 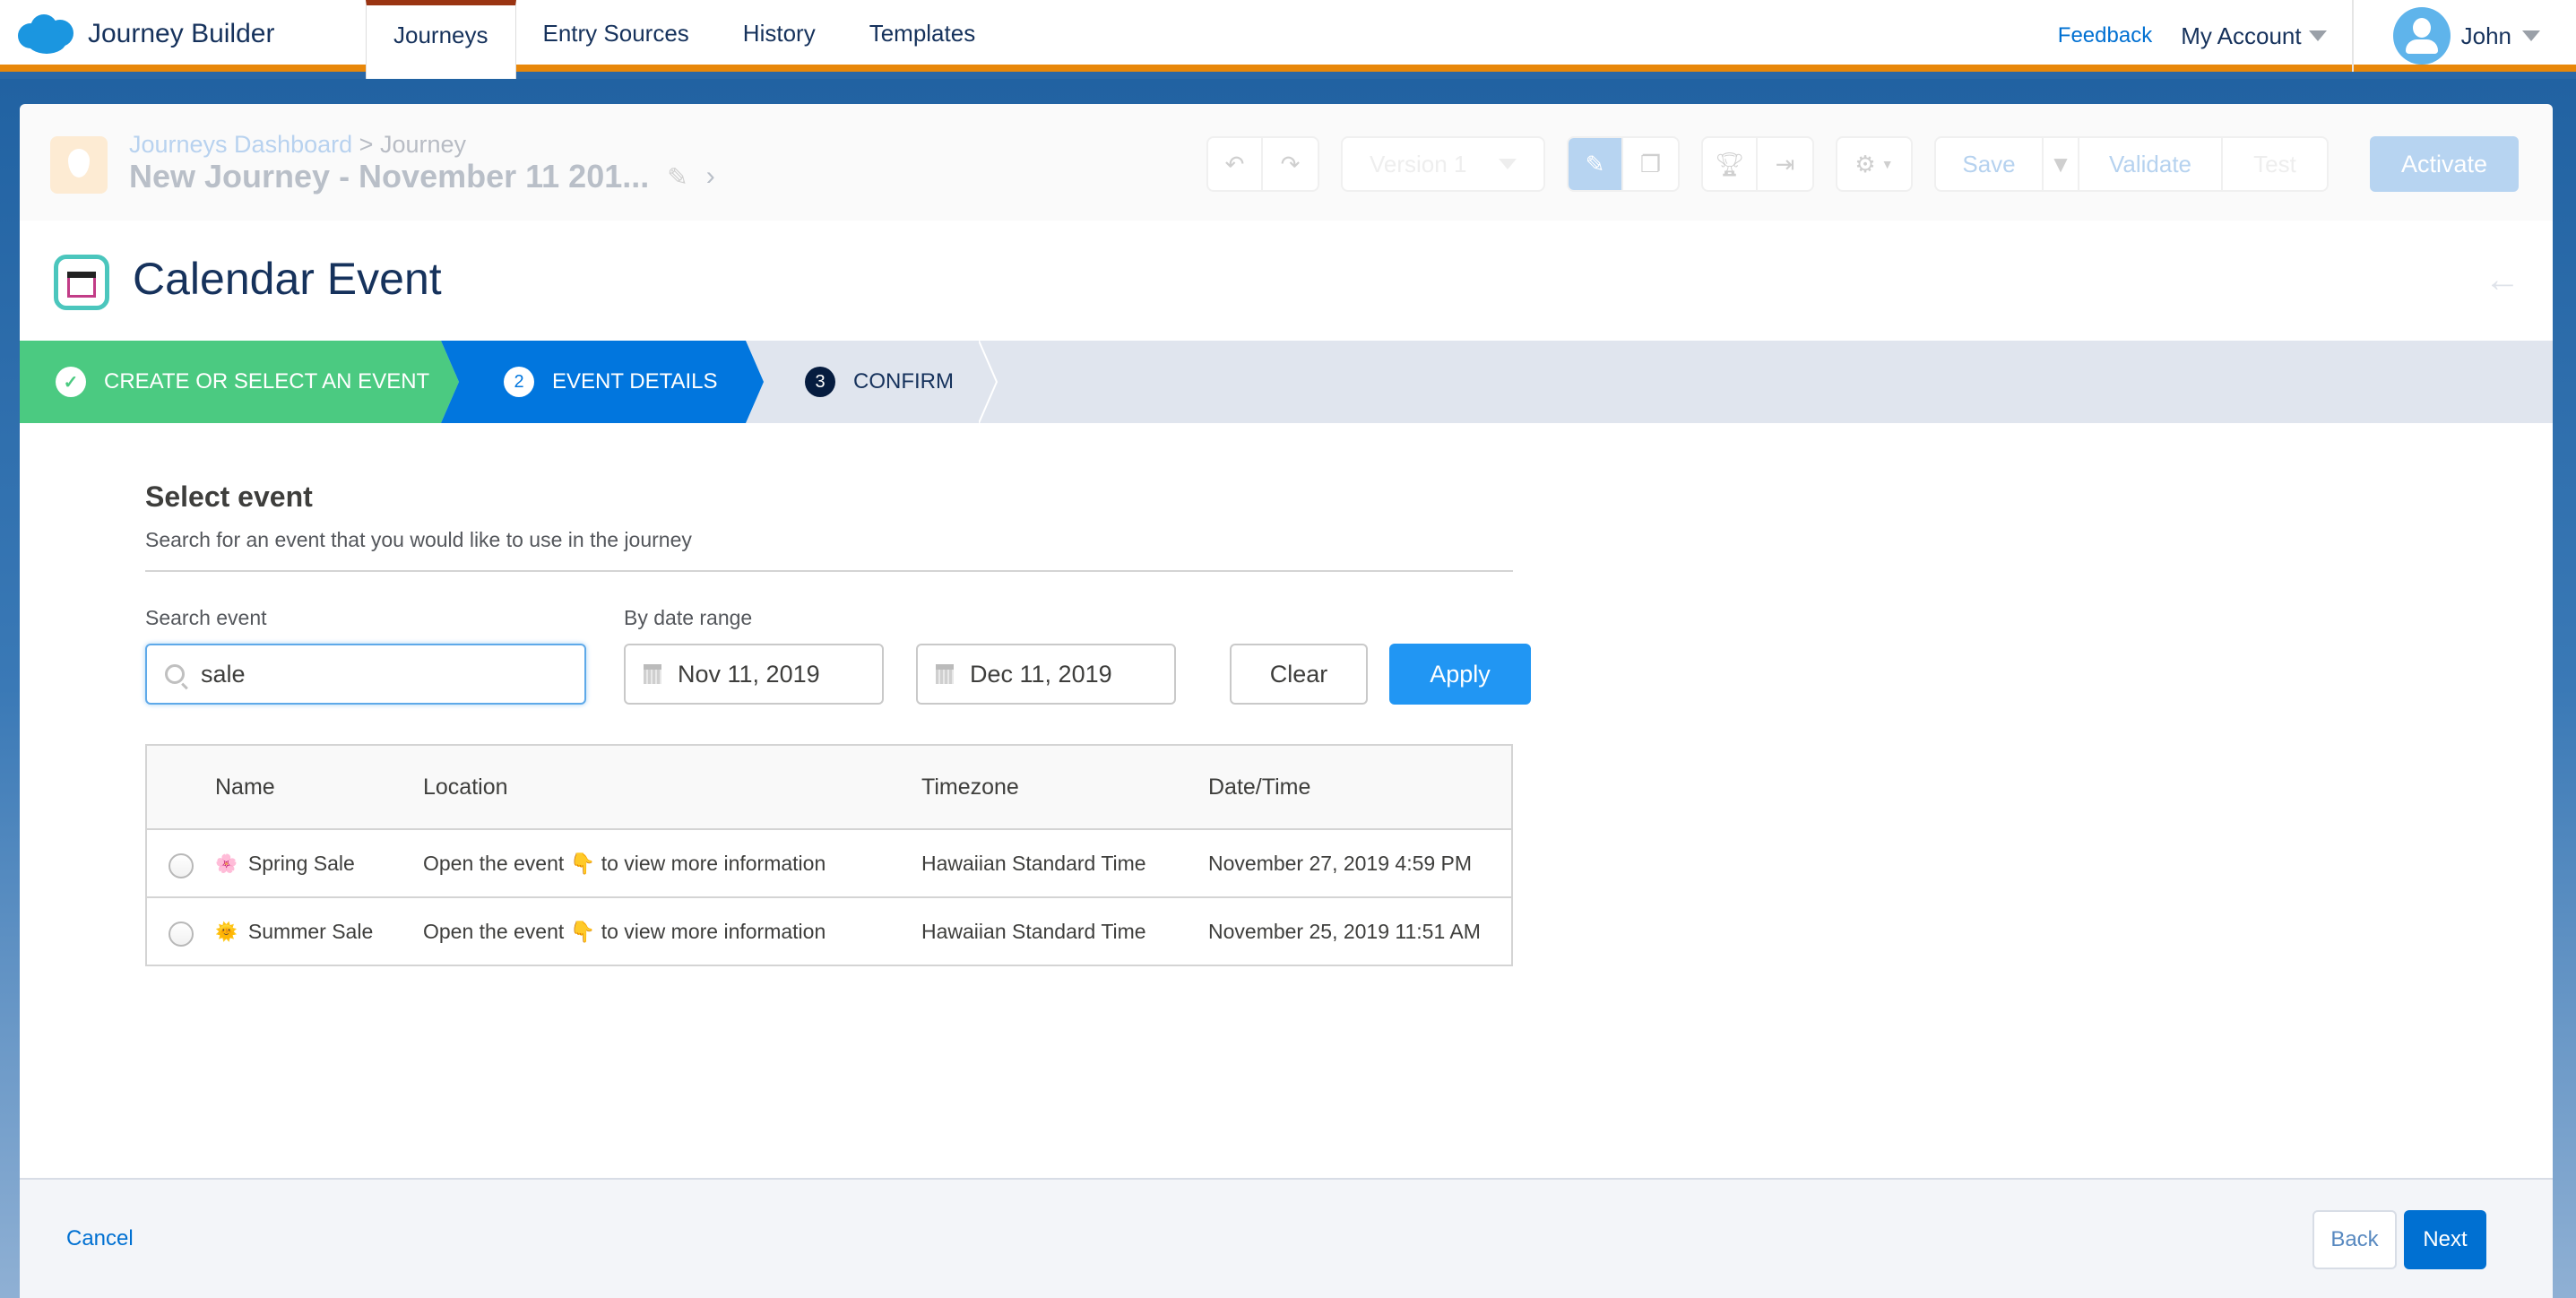 I want to click on cancel-link: Cancel, so click(x=100, y=1239).